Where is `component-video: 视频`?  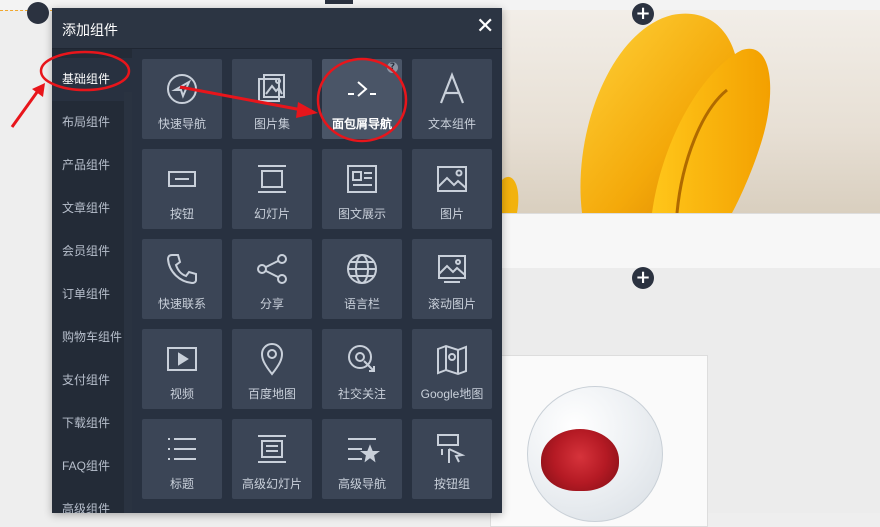
component-video: 视频 is located at coordinates (182, 369).